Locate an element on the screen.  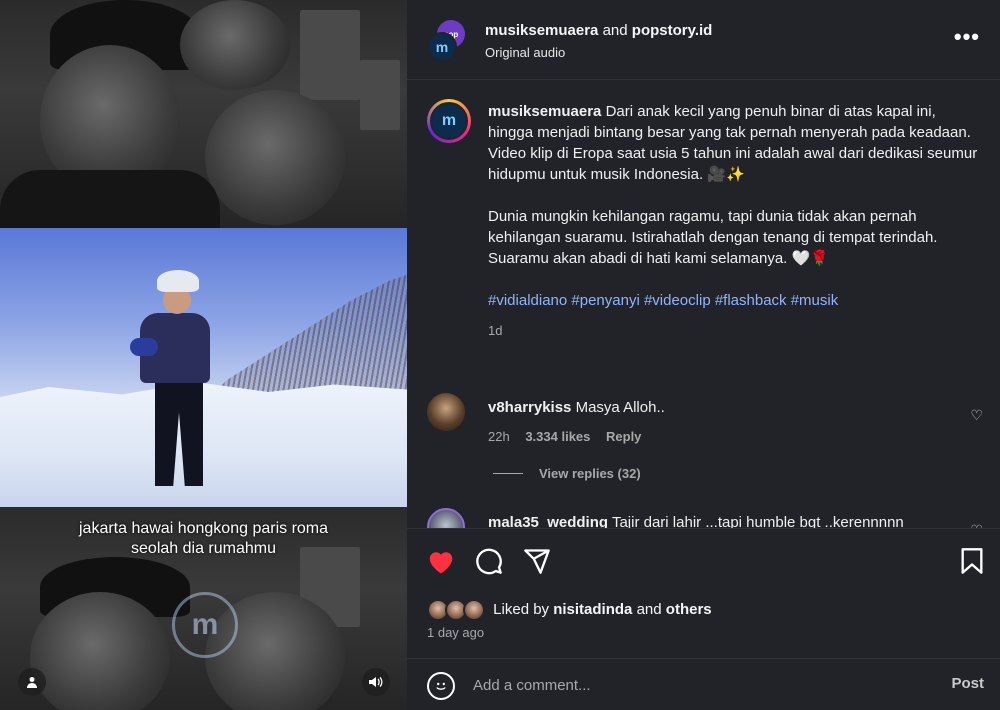
comment-input is located at coordinates (693, 685).